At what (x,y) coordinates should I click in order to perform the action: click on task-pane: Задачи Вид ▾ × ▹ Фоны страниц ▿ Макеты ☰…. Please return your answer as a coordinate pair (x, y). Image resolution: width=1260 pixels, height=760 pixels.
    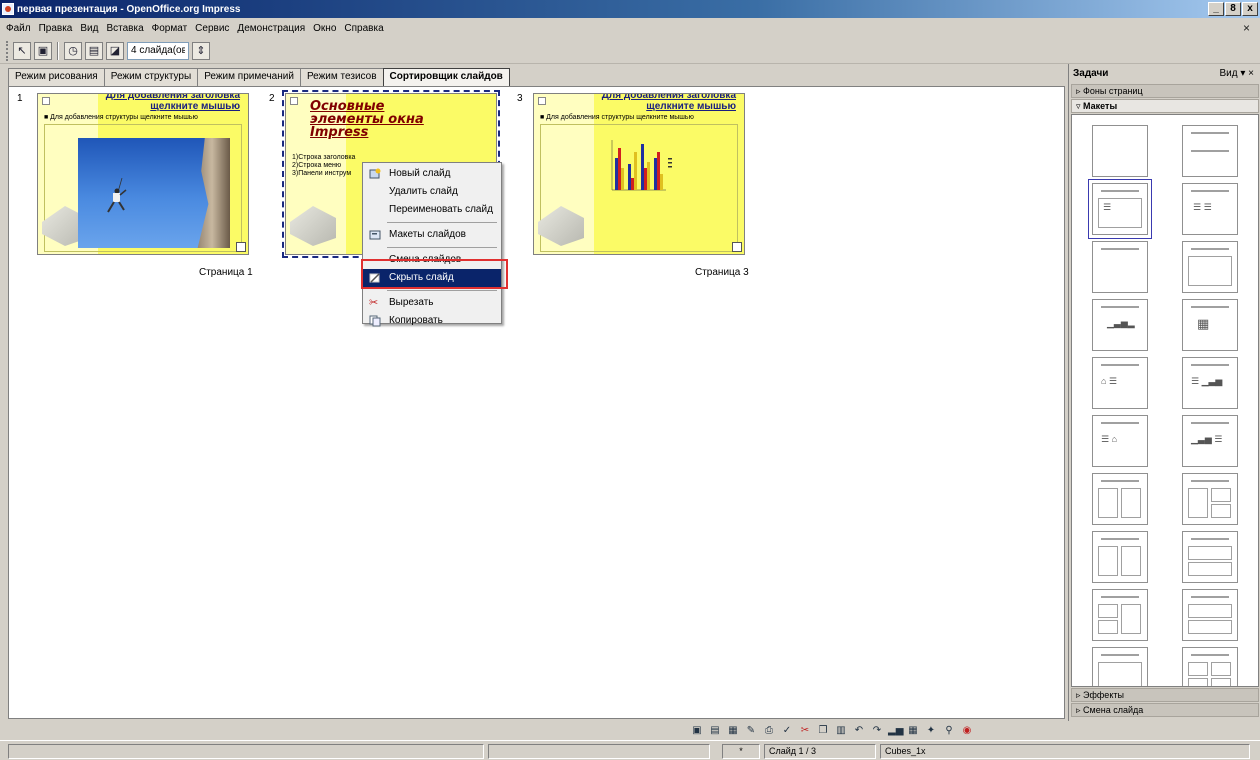
    Looking at the image, I should click on (1164, 392).